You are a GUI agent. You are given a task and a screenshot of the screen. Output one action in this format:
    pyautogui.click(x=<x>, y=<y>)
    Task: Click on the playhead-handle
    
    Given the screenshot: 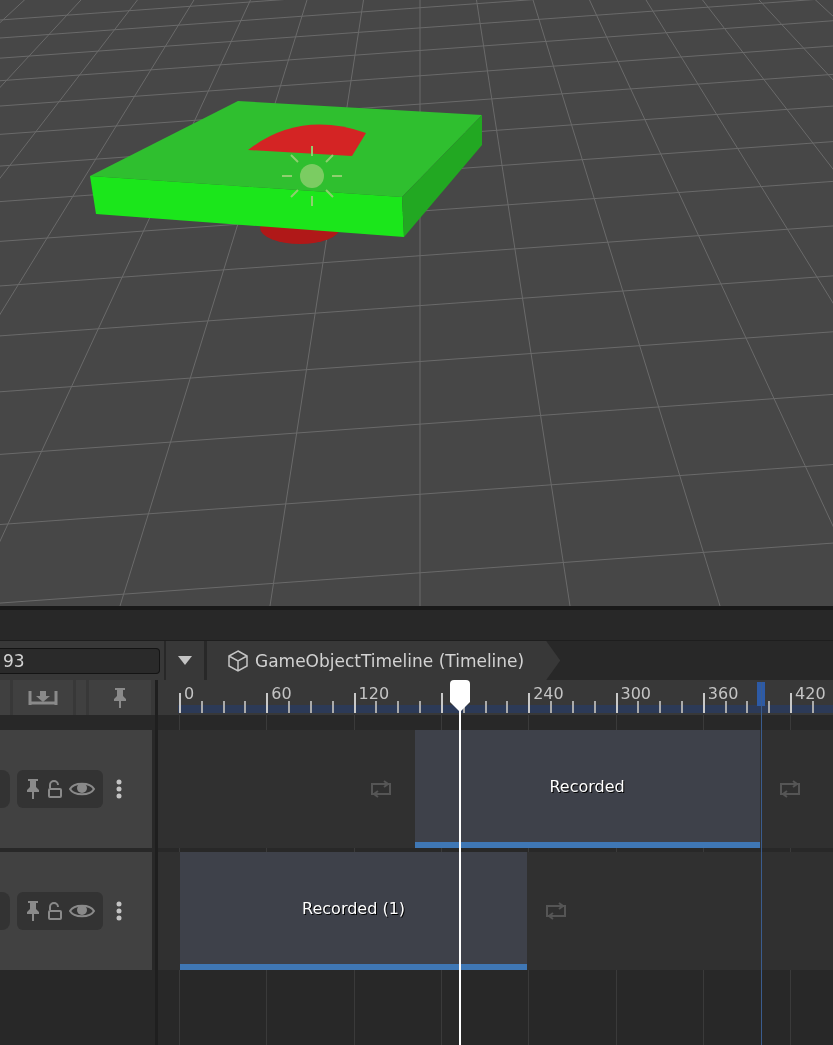 What is the action you would take?
    pyautogui.click(x=459, y=696)
    